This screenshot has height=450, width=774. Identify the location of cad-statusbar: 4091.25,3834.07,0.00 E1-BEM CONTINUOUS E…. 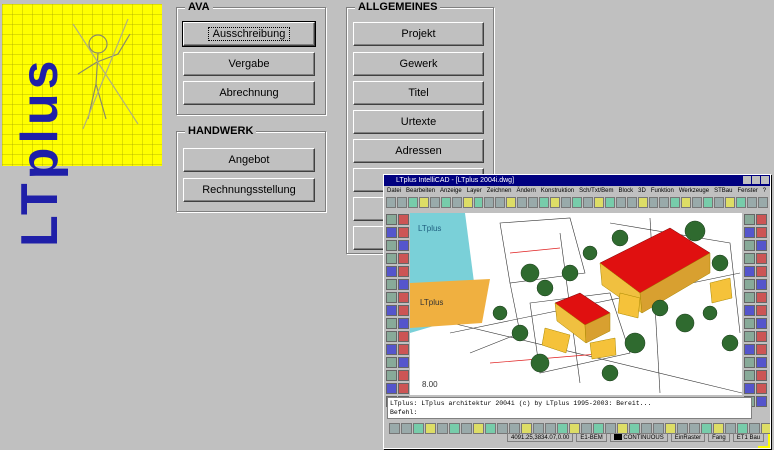
(577, 437).